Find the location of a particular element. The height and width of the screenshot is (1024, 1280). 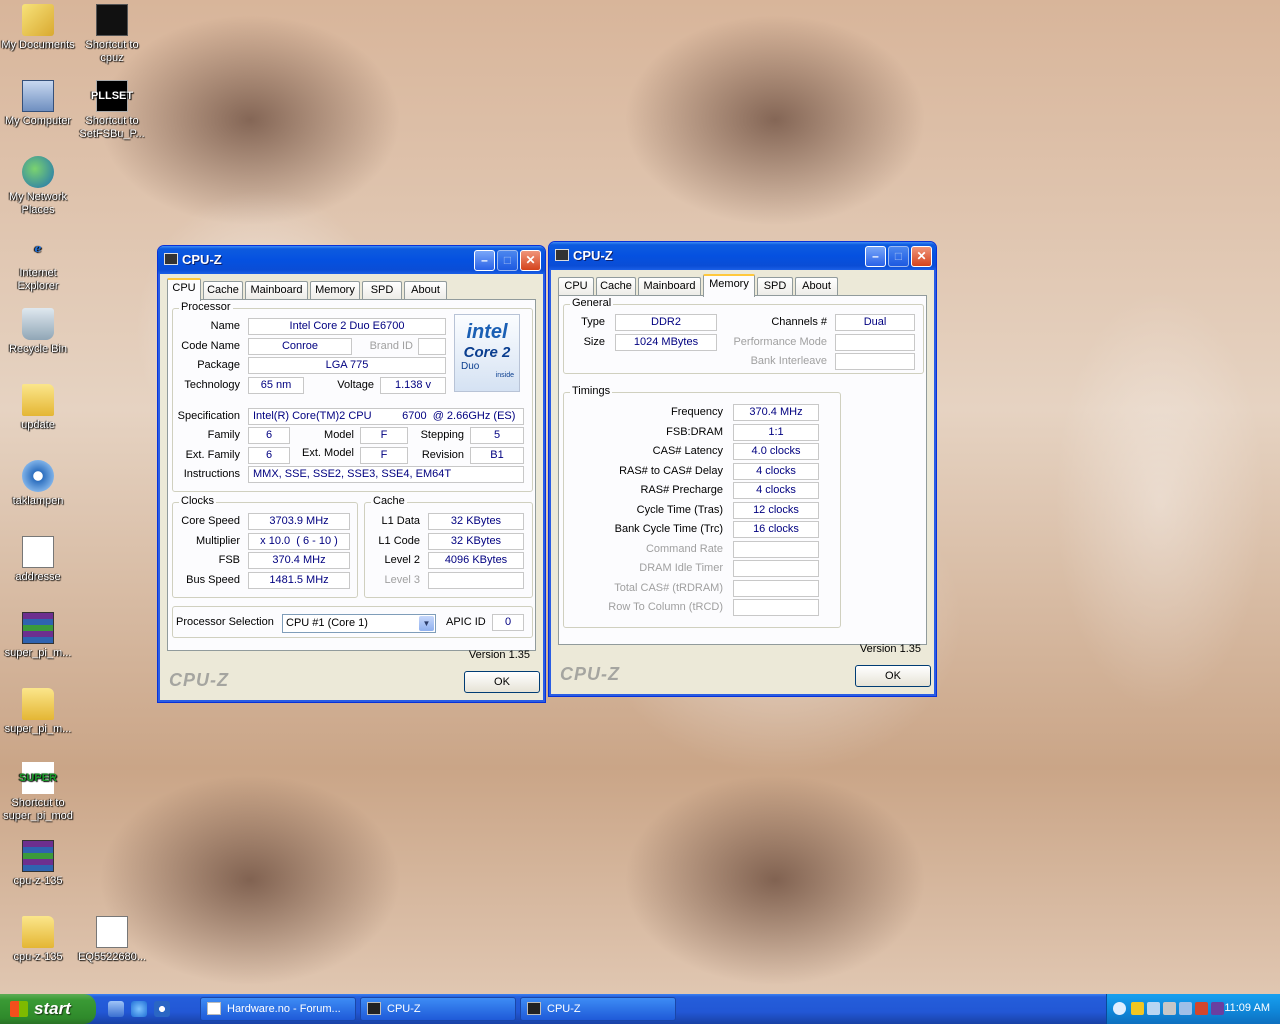

timing-label: Frequency is located at coordinates (697, 412).